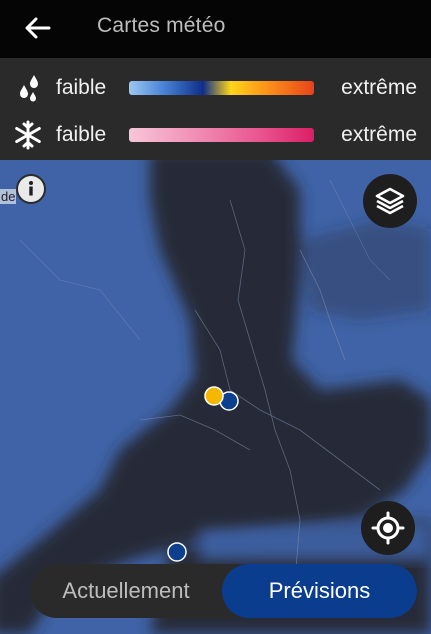  Describe the element at coordinates (221, 135) in the screenshot. I see `snow-intensity-scale` at that location.